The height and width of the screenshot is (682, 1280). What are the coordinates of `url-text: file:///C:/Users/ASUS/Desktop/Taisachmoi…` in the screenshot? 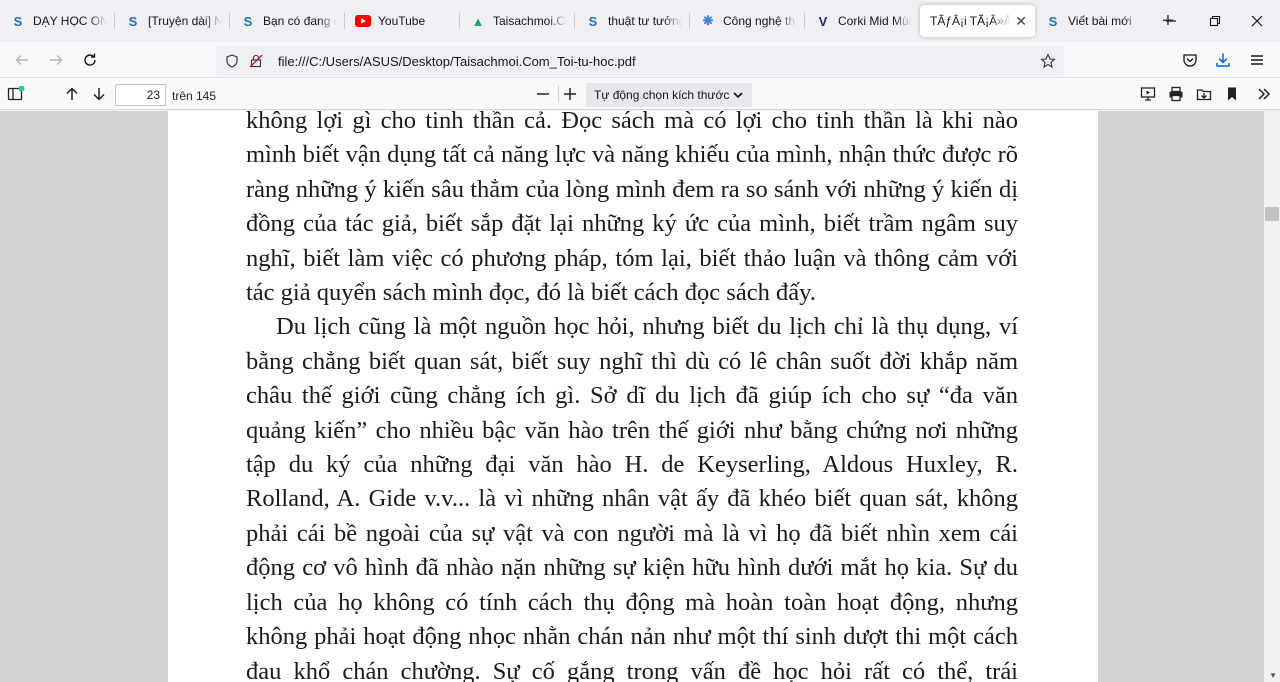 It's located at (457, 61).